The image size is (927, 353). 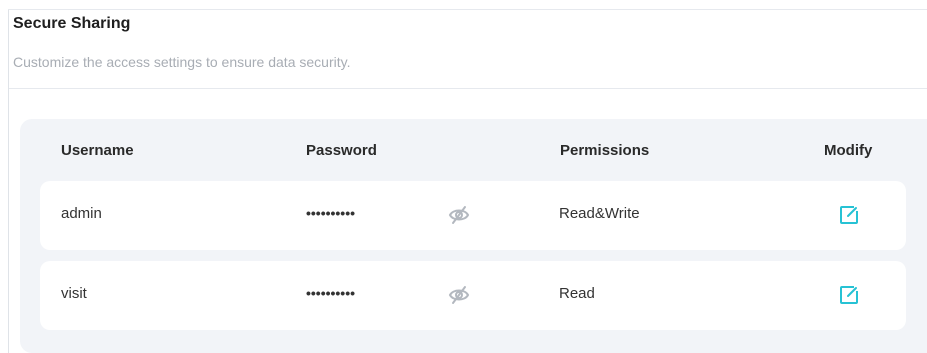 What do you see at coordinates (97, 150) in the screenshot?
I see `column-header-username: Username` at bounding box center [97, 150].